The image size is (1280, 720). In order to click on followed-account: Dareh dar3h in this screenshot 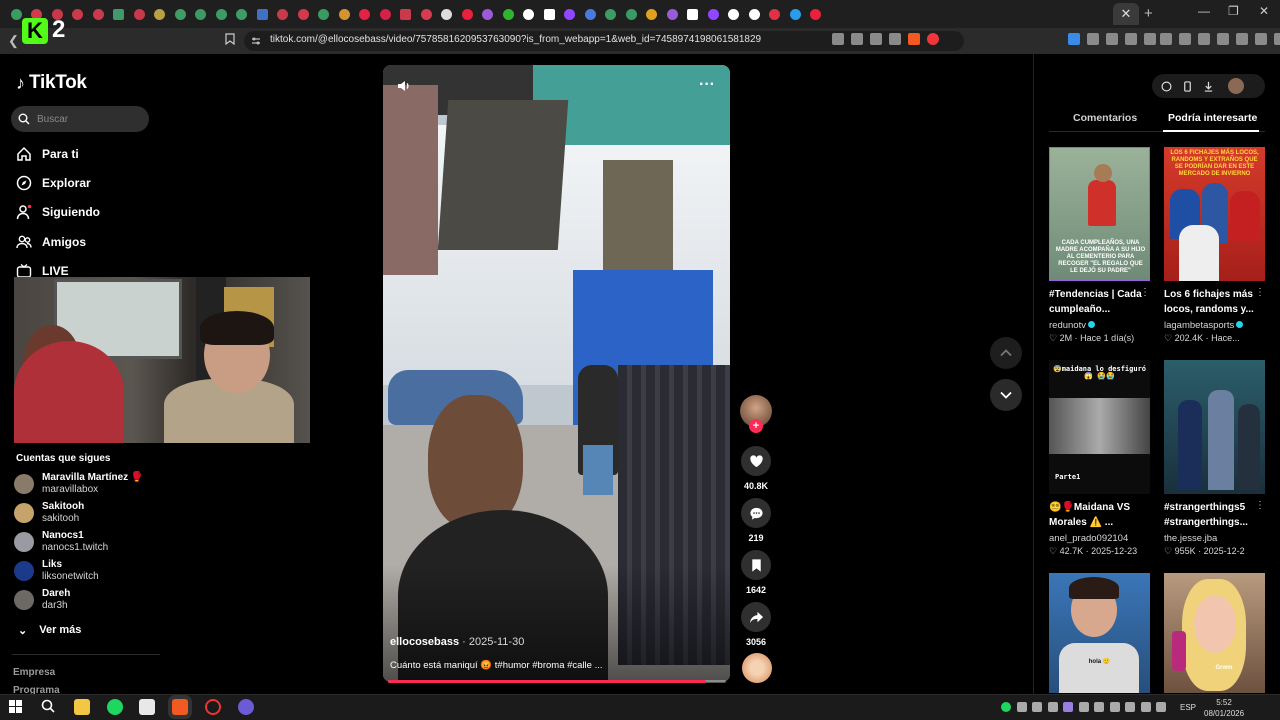, I will do `click(42, 600)`.